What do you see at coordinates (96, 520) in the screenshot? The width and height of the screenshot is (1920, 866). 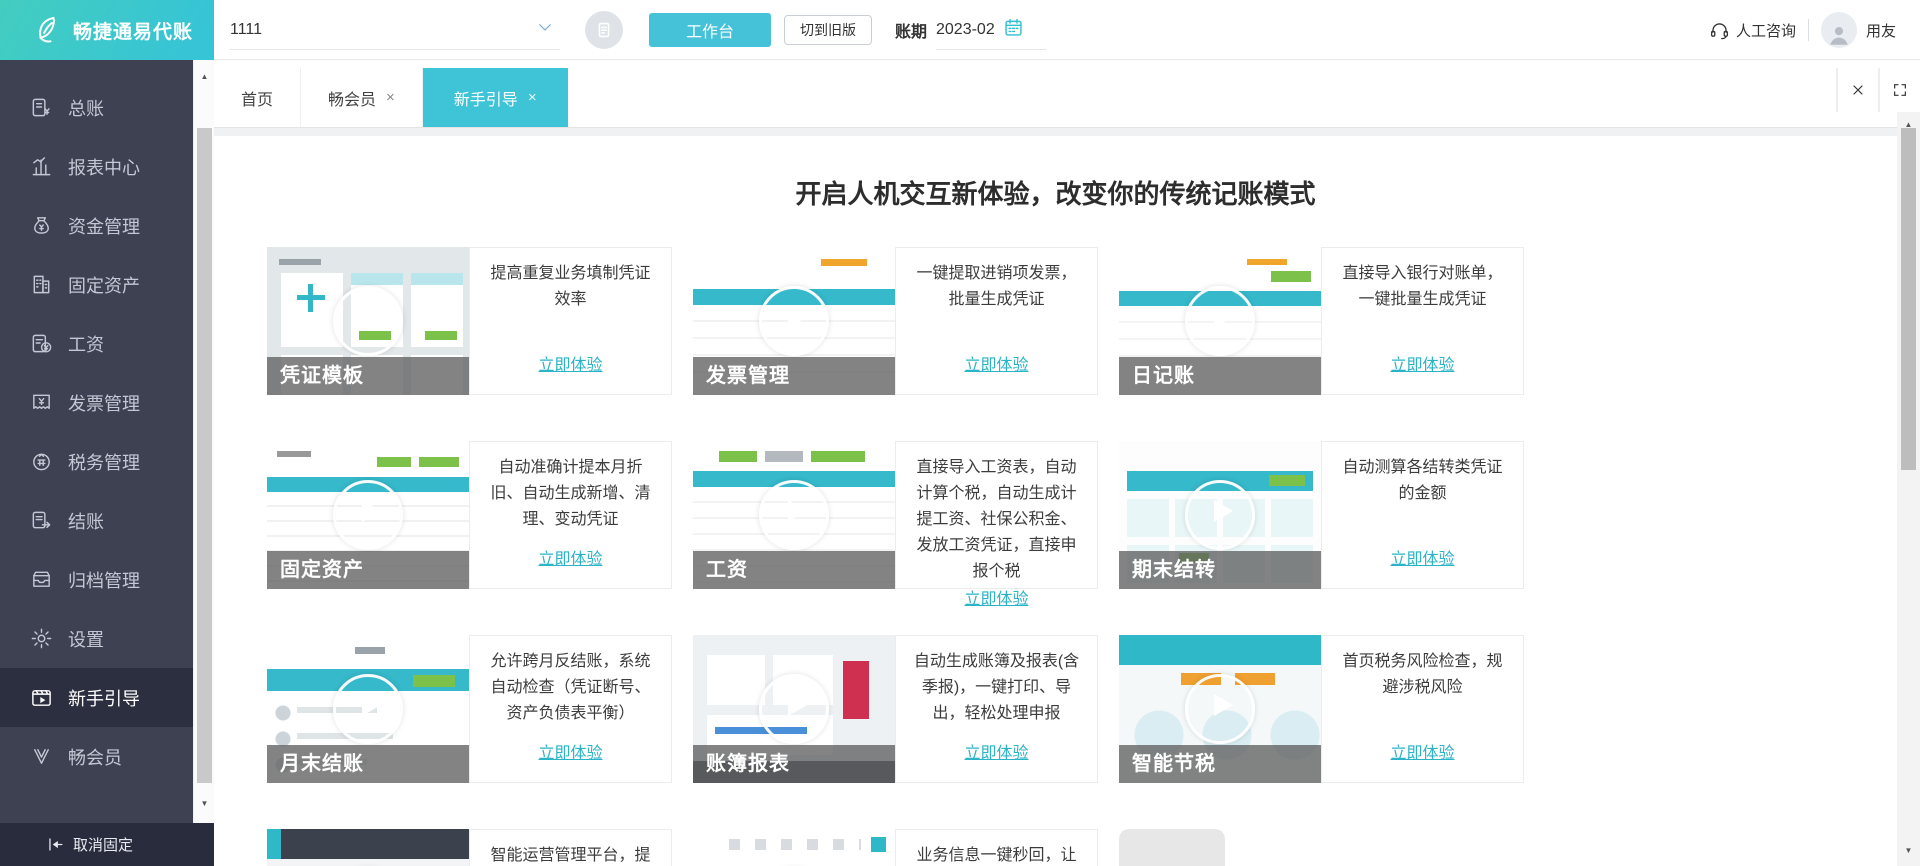 I see `sidebar-item: 结账` at bounding box center [96, 520].